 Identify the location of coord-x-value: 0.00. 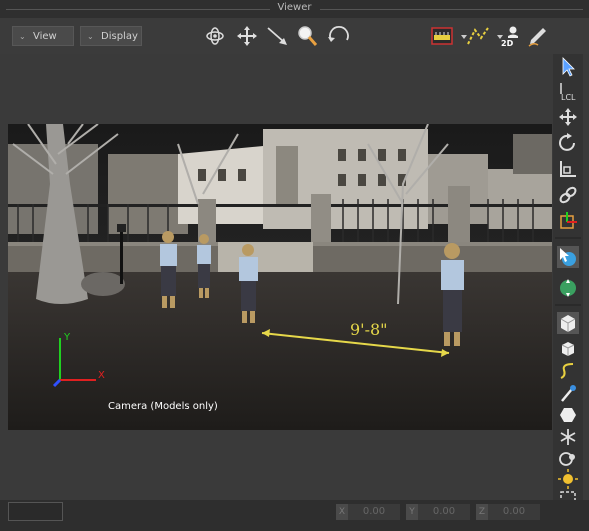
(374, 512).